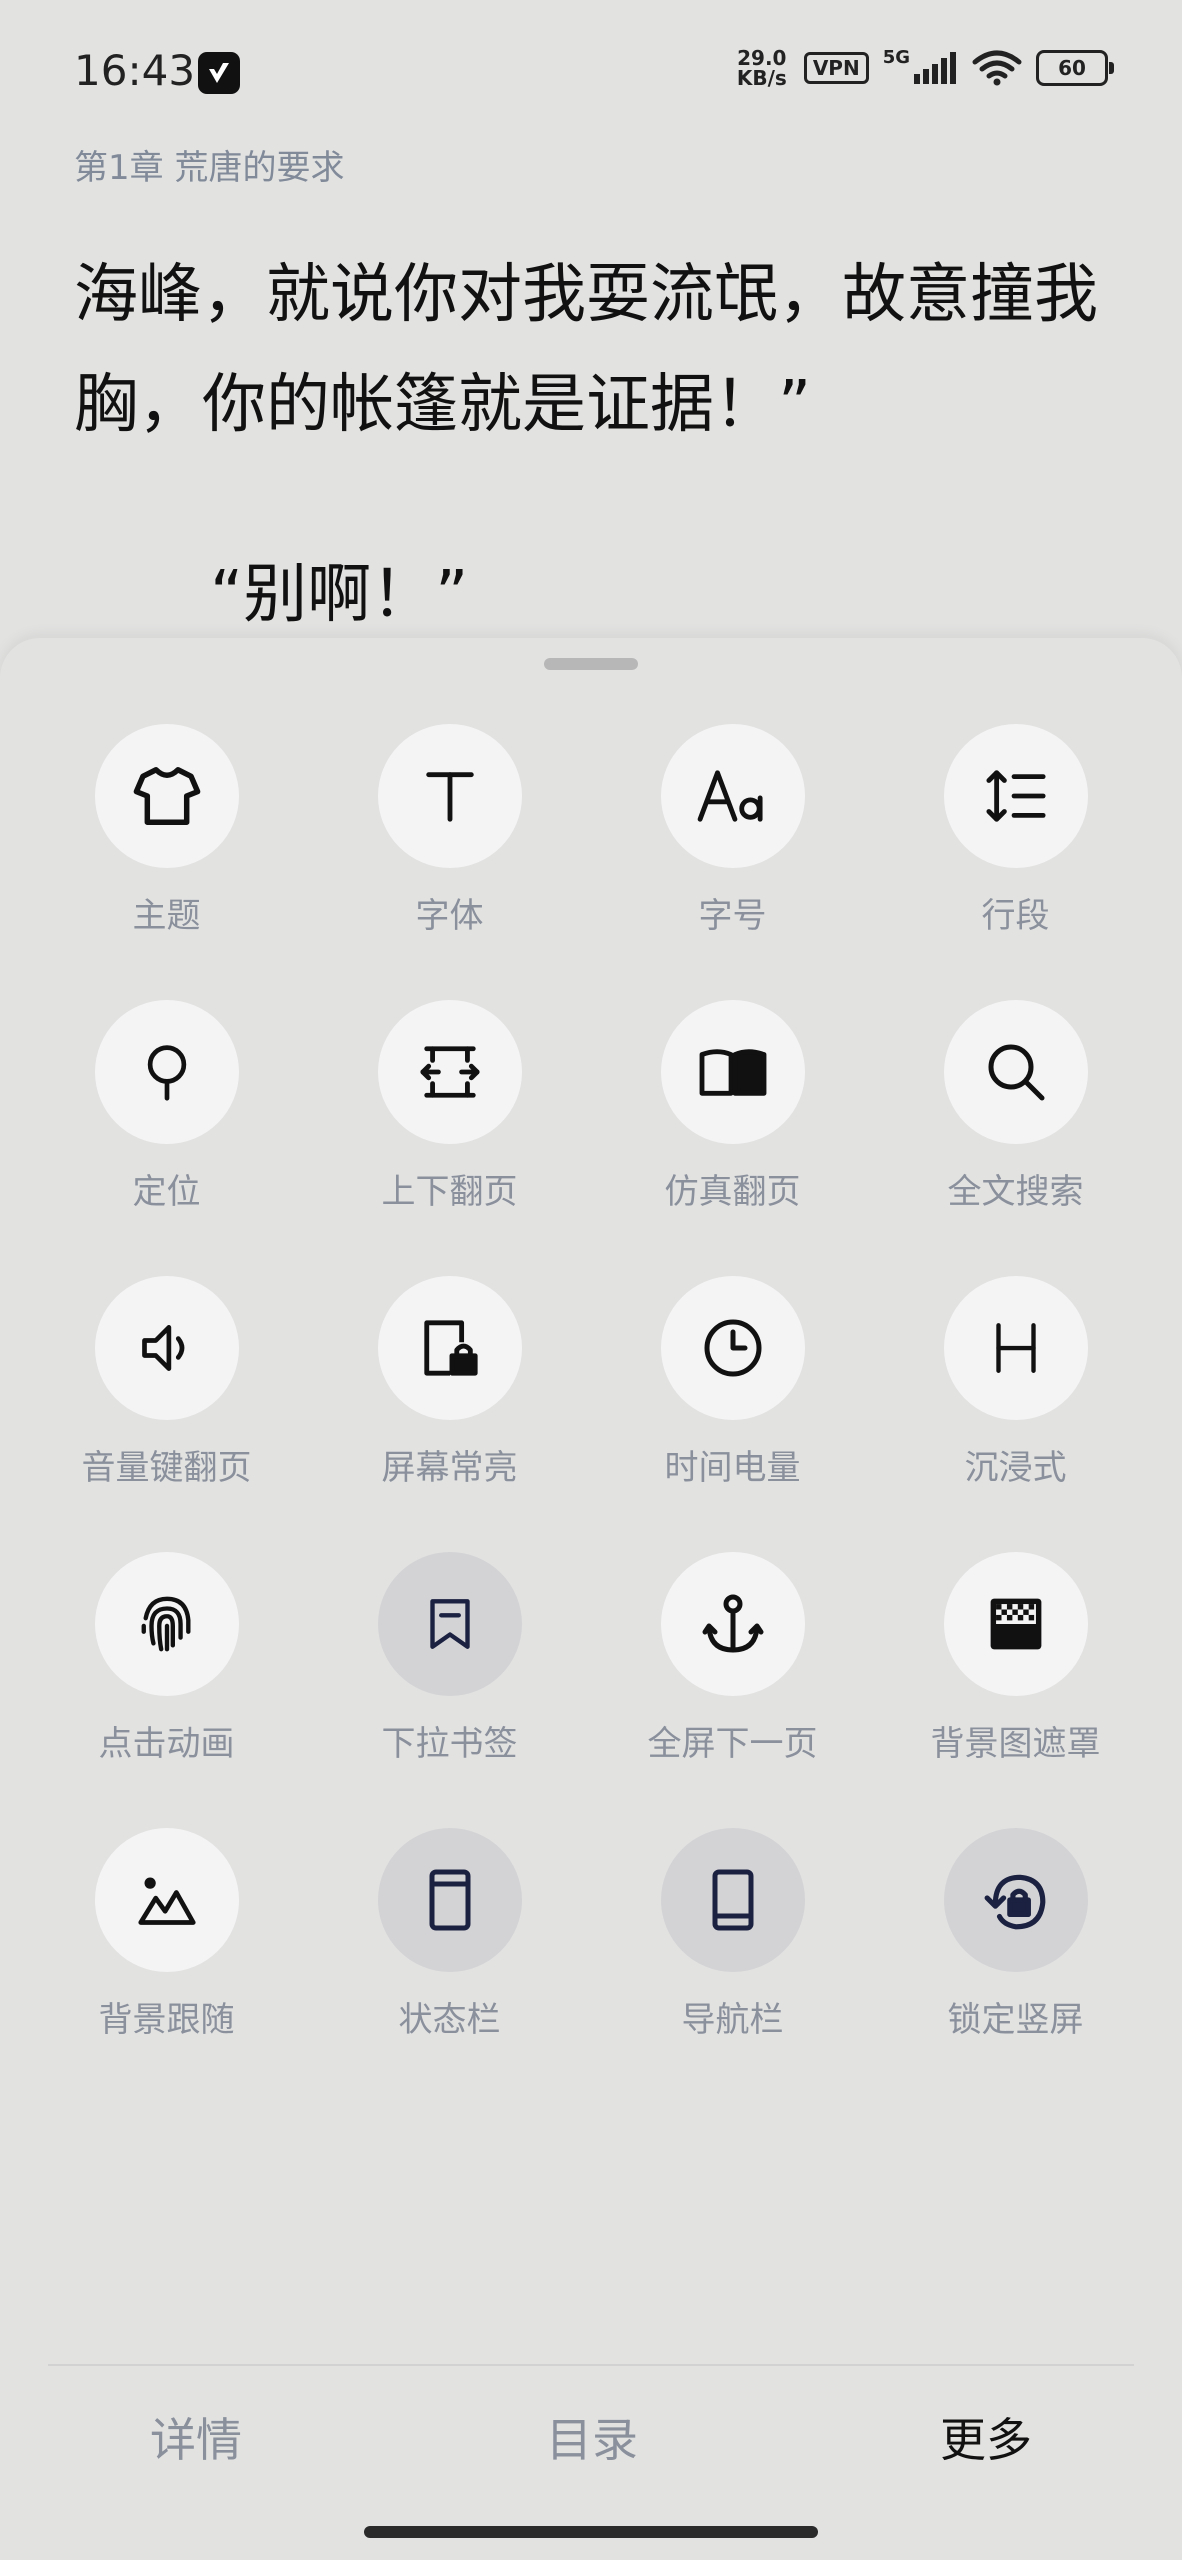  Describe the element at coordinates (732, 1744) in the screenshot. I see `menu-item-label: 全屏下一页` at that location.